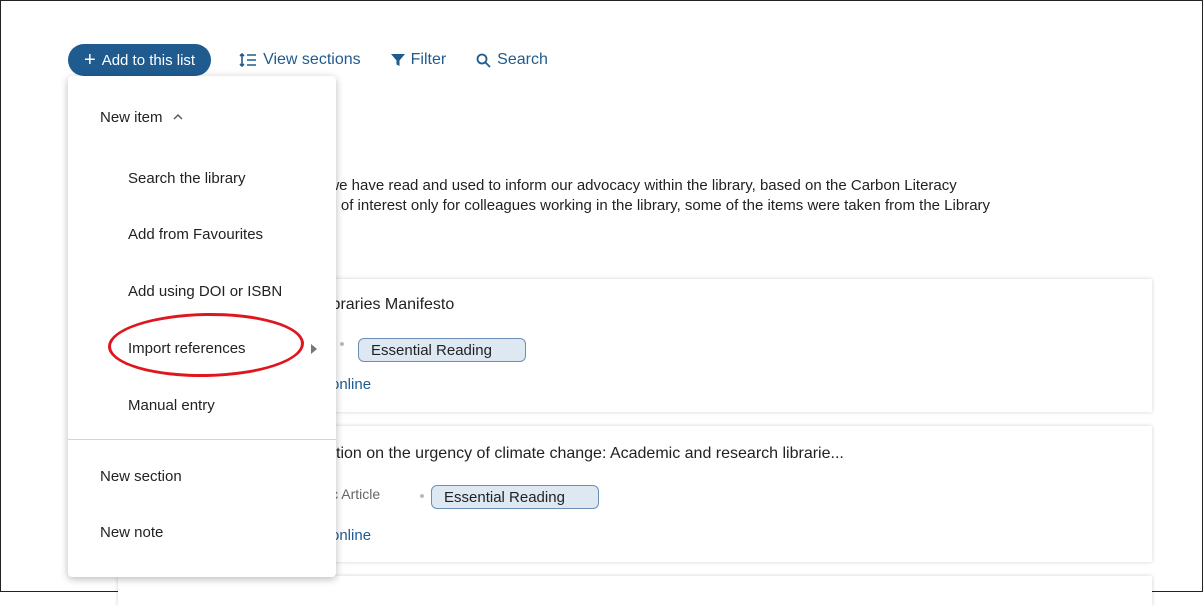 The width and height of the screenshot is (1203, 606). I want to click on caret-right-icon, so click(314, 349).